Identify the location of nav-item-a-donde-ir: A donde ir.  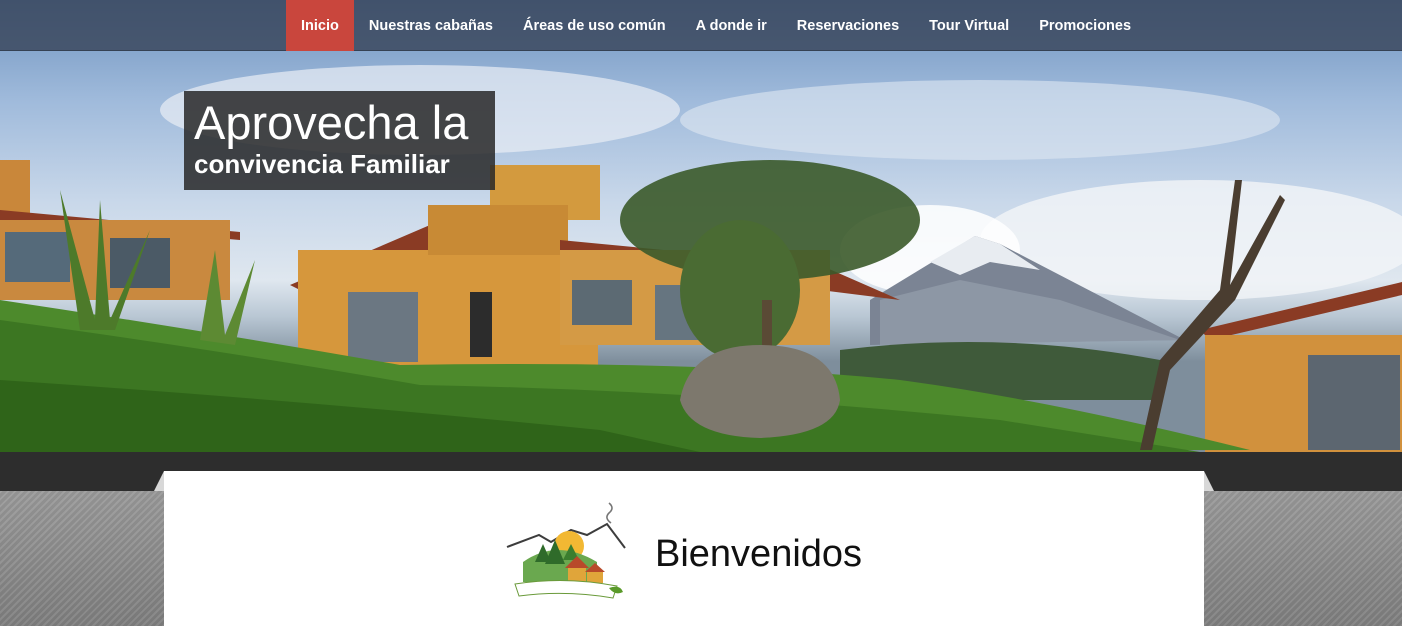
(731, 25).